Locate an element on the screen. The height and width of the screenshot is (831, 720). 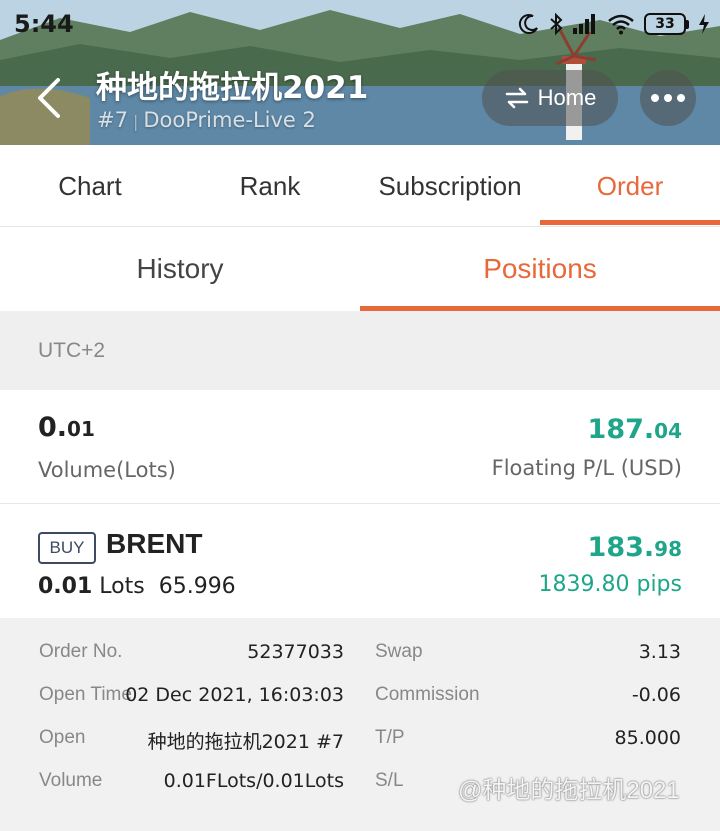
watermark: @种地的拖拉机2021 is located at coordinates (569, 790).